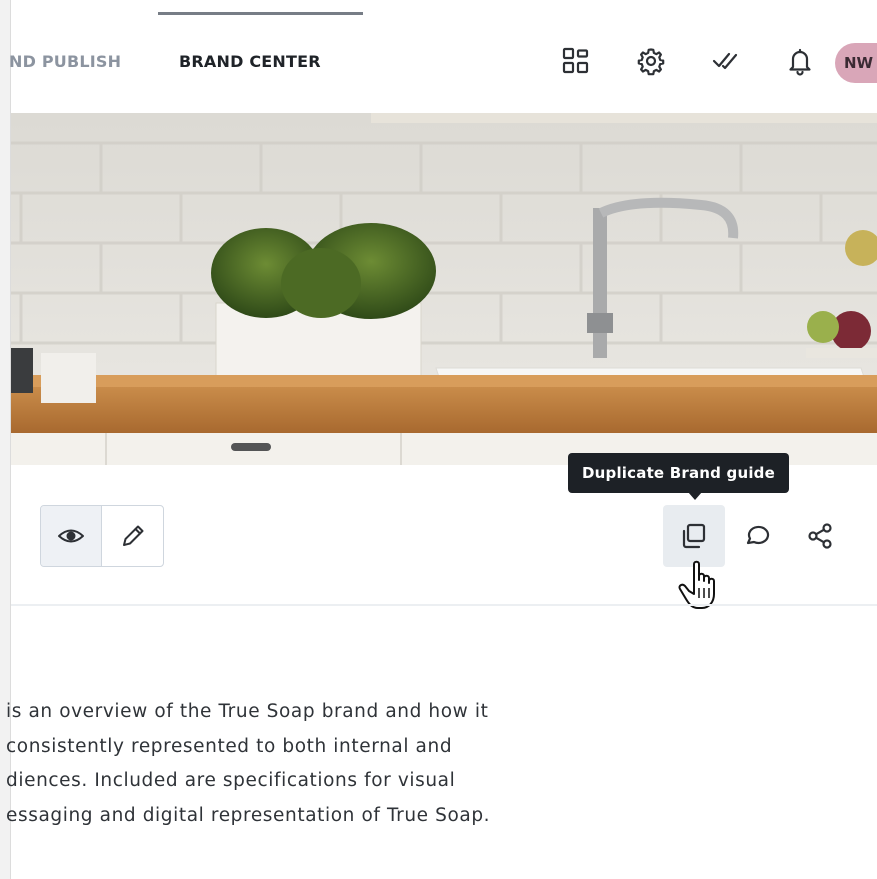 Image resolution: width=877 pixels, height=879 pixels. I want to click on duplicate-icon, so click(694, 536).